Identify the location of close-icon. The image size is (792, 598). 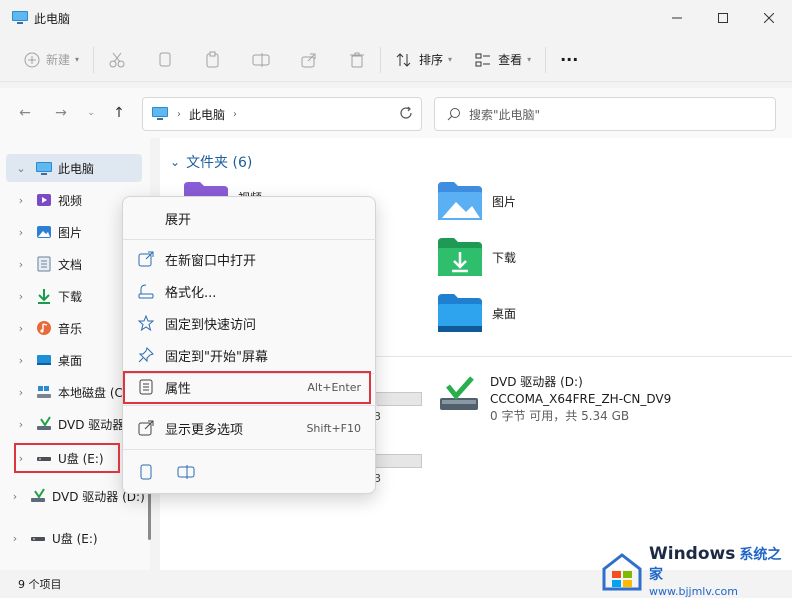
(769, 18).